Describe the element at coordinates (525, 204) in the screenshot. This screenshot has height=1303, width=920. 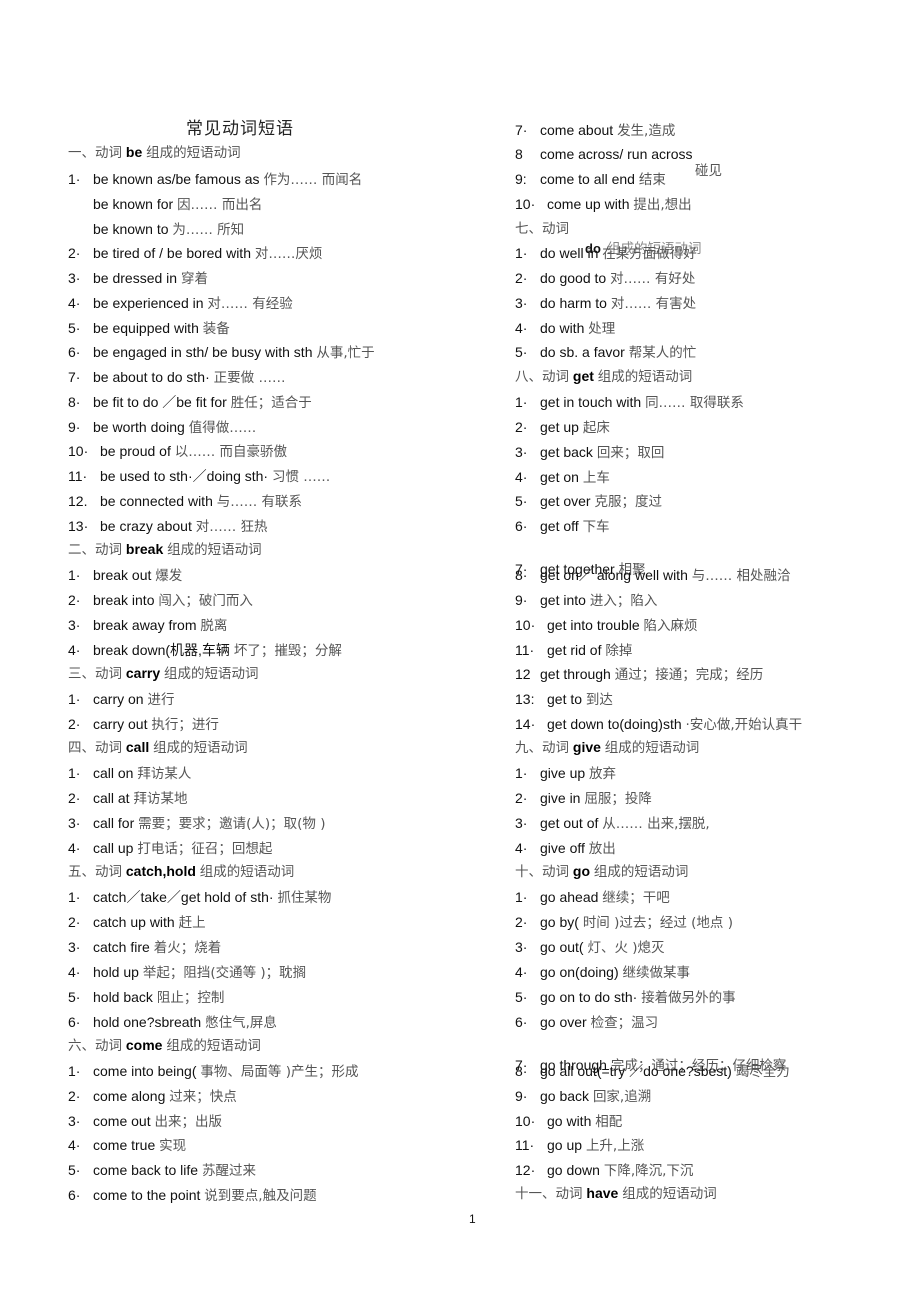
I see `item-number: 10·` at that location.